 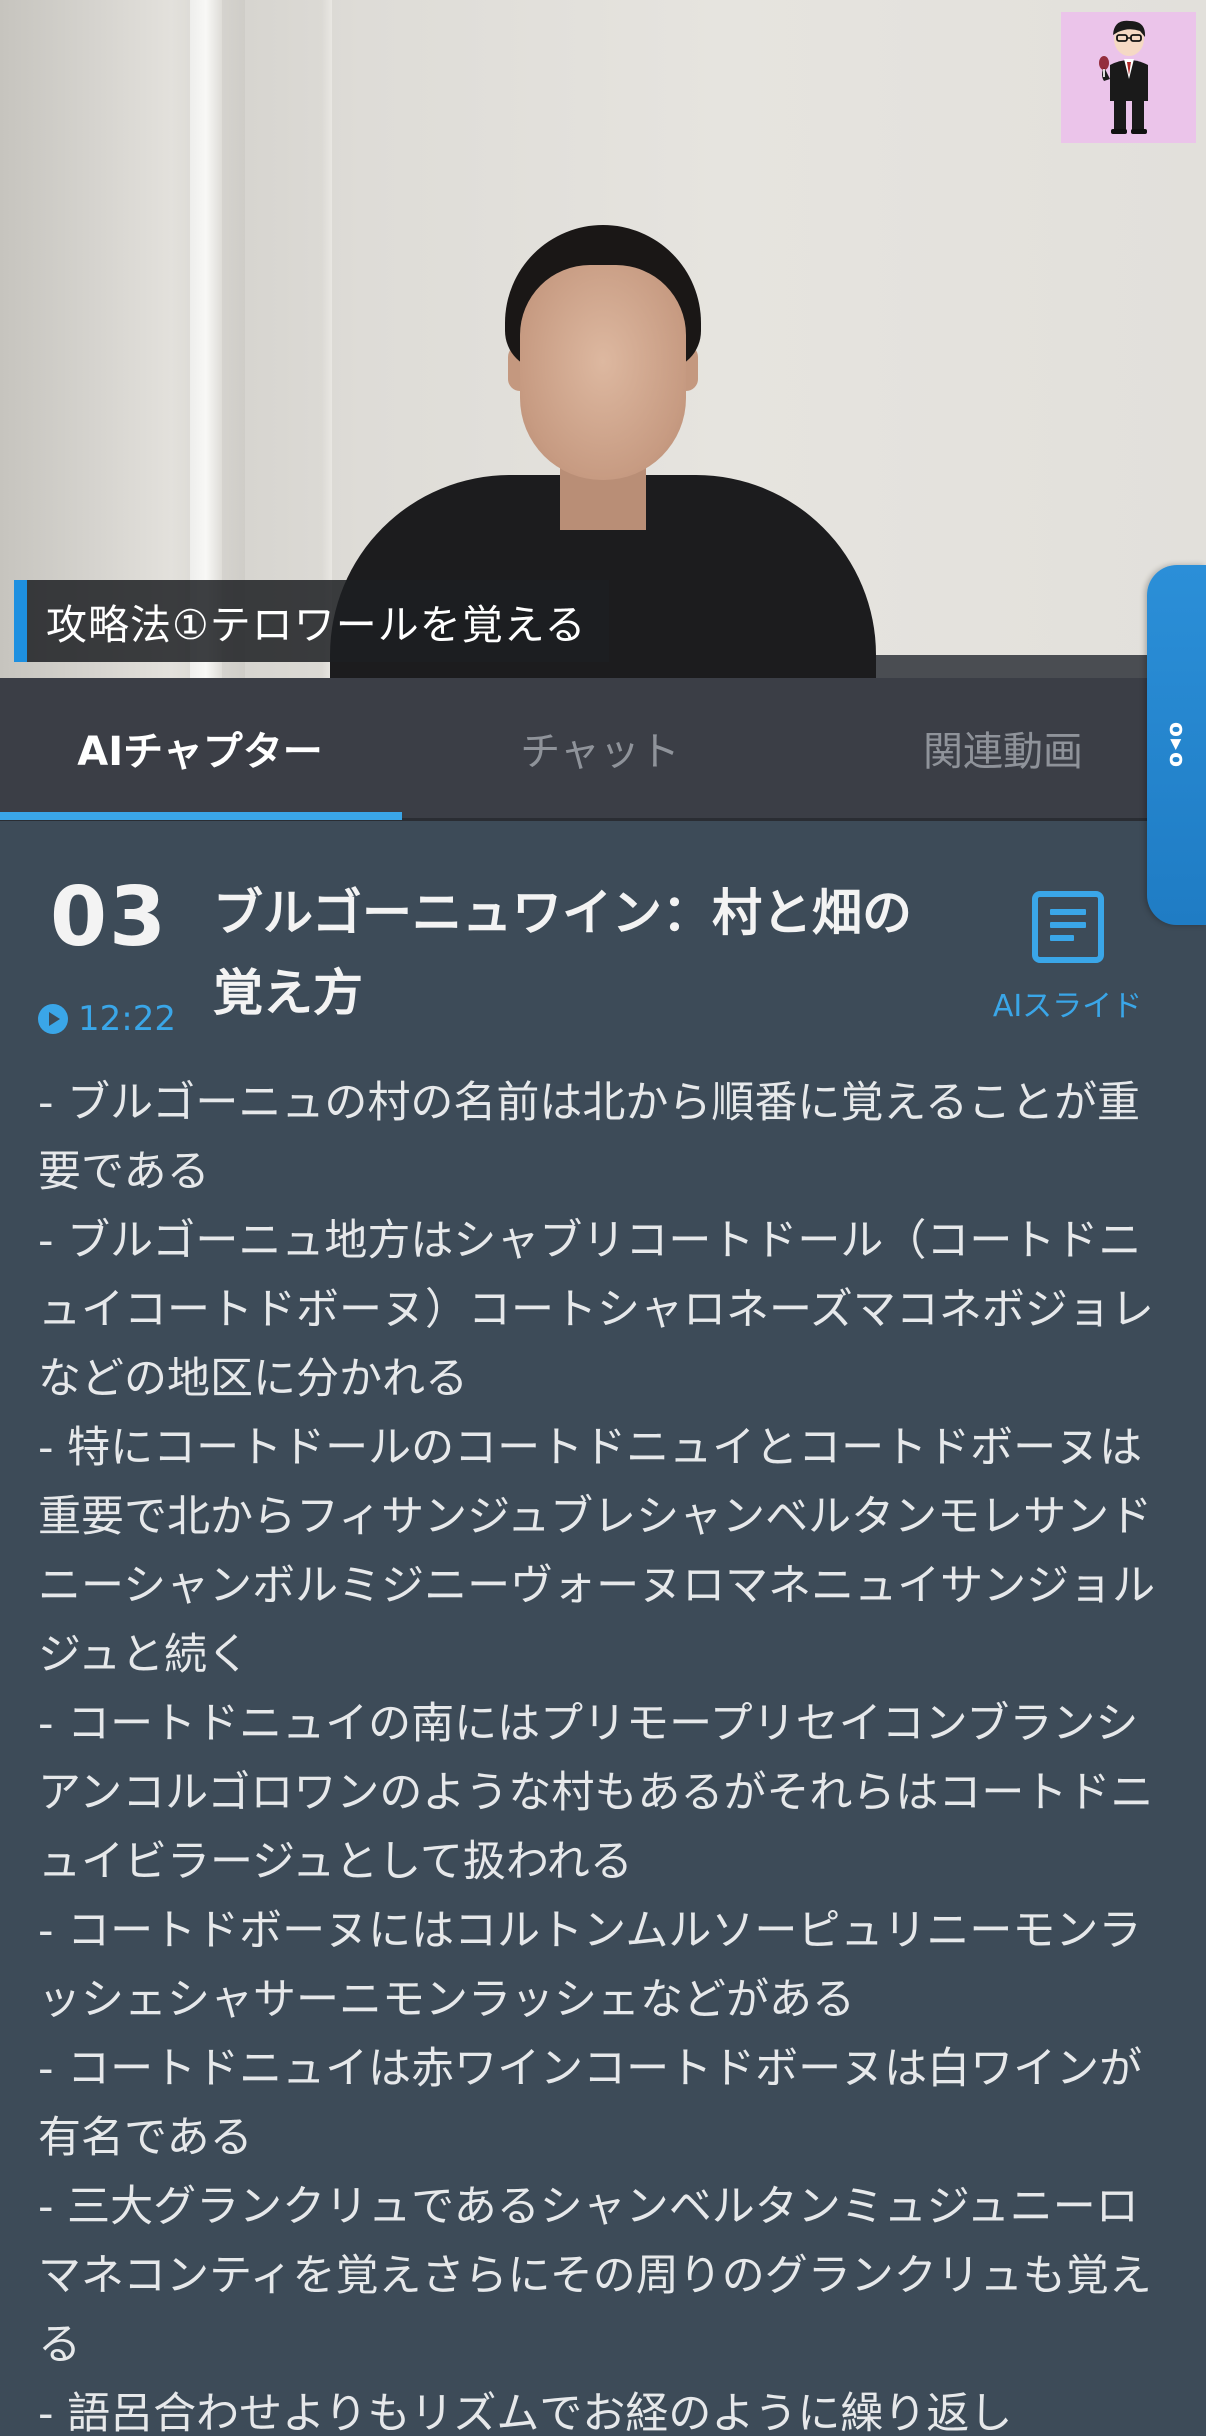 I want to click on ai-slide-button: AIスライド, so click(x=1067, y=958).